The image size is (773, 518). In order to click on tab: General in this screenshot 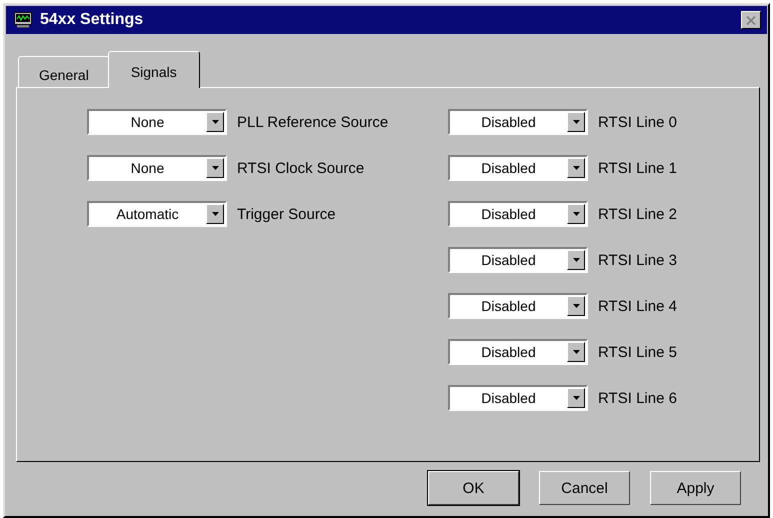, I will do `click(64, 71)`.